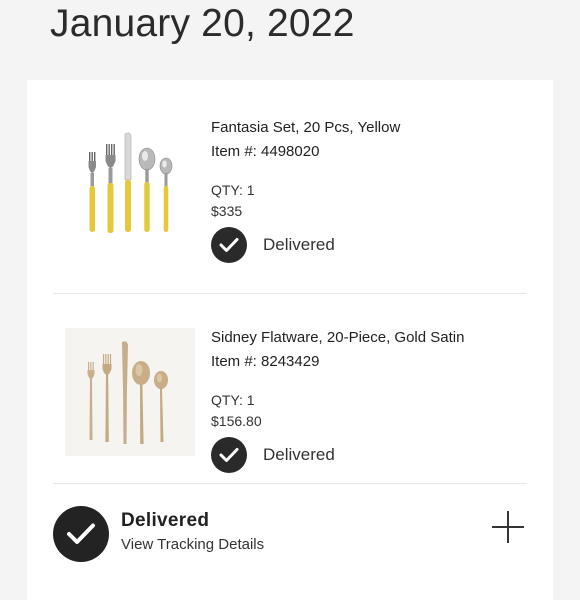 The width and height of the screenshot is (580, 600). What do you see at coordinates (508, 527) in the screenshot?
I see `plus-icon` at bounding box center [508, 527].